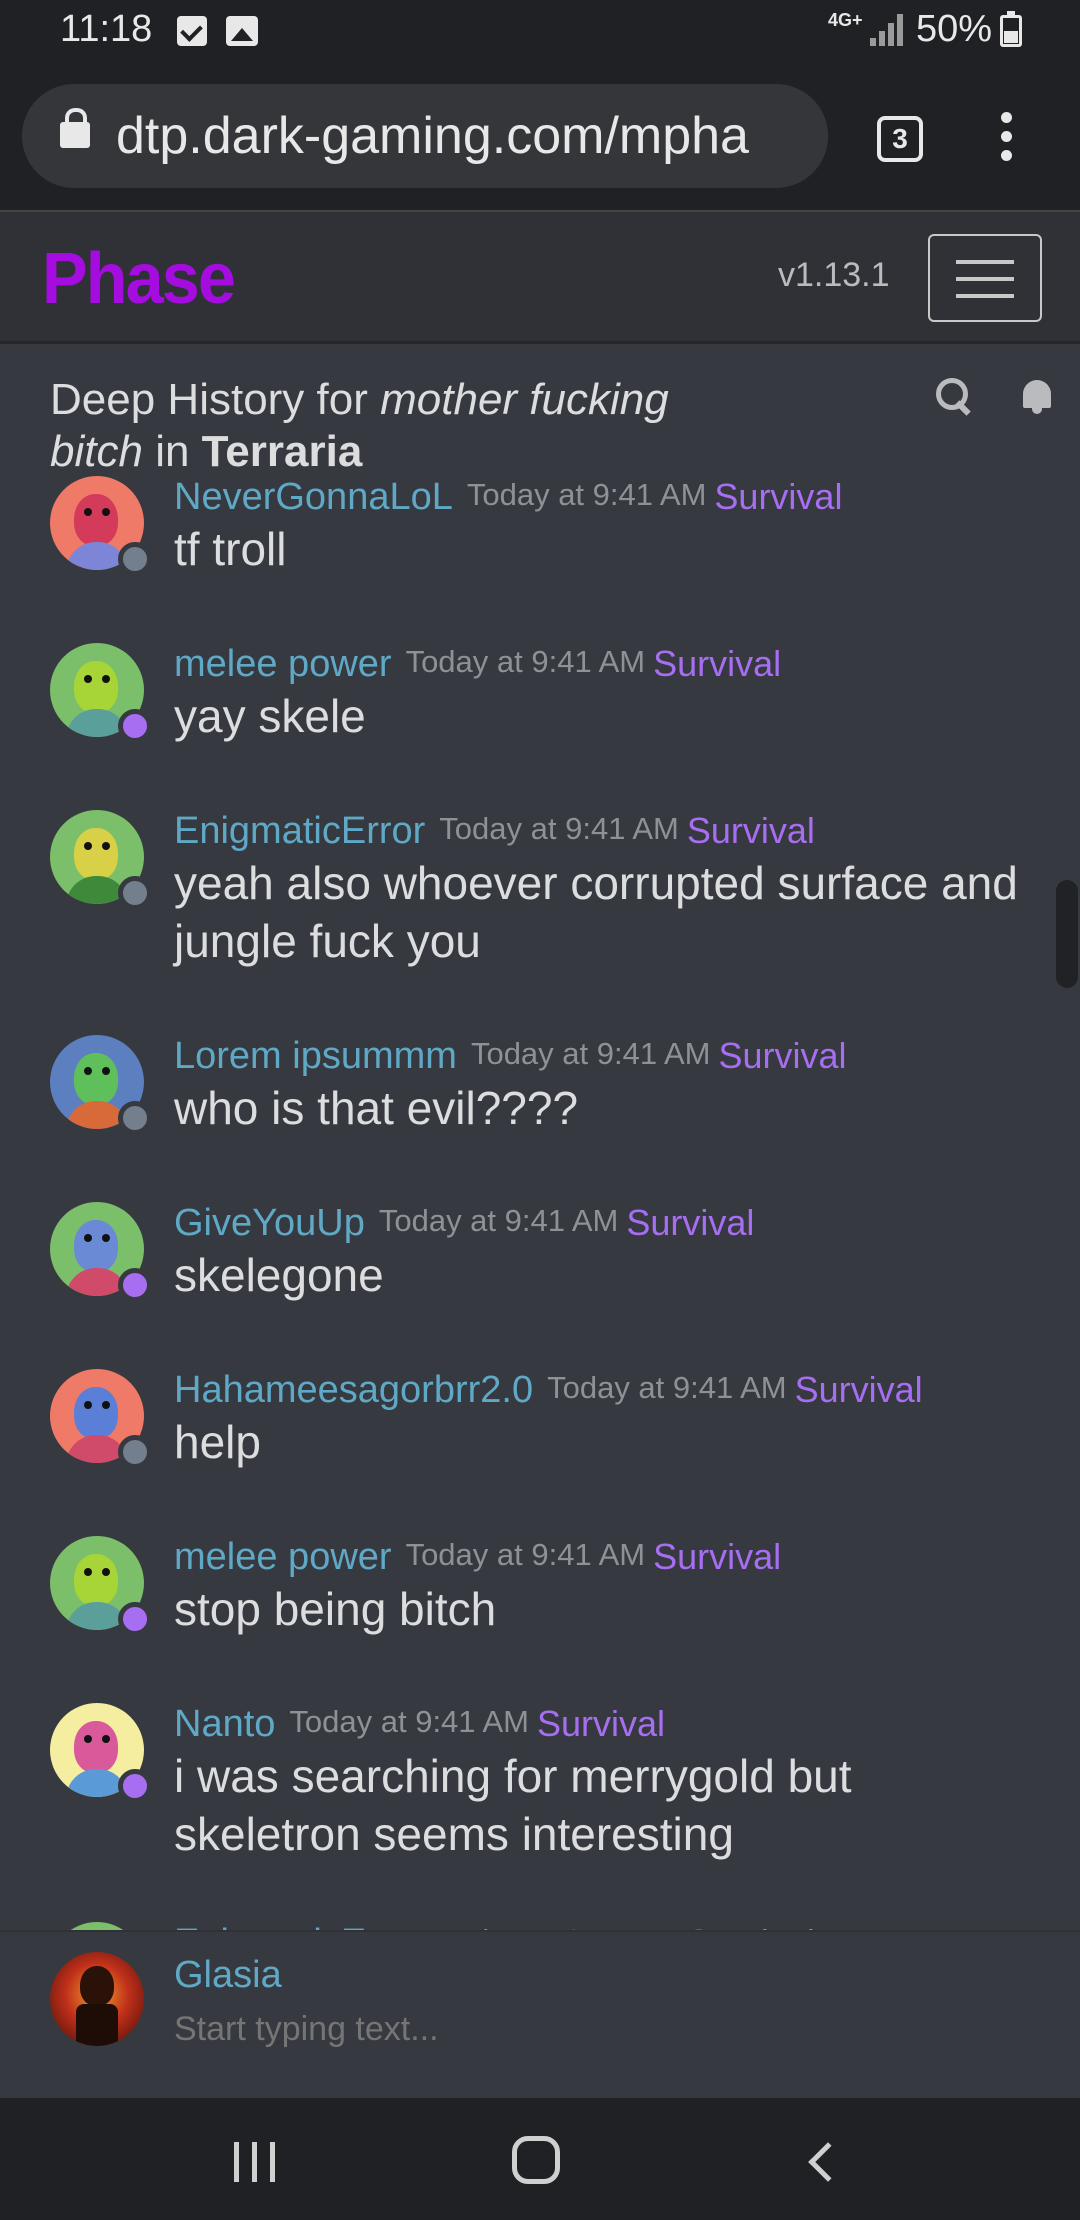  I want to click on message-text: skelegone, so click(279, 1275).